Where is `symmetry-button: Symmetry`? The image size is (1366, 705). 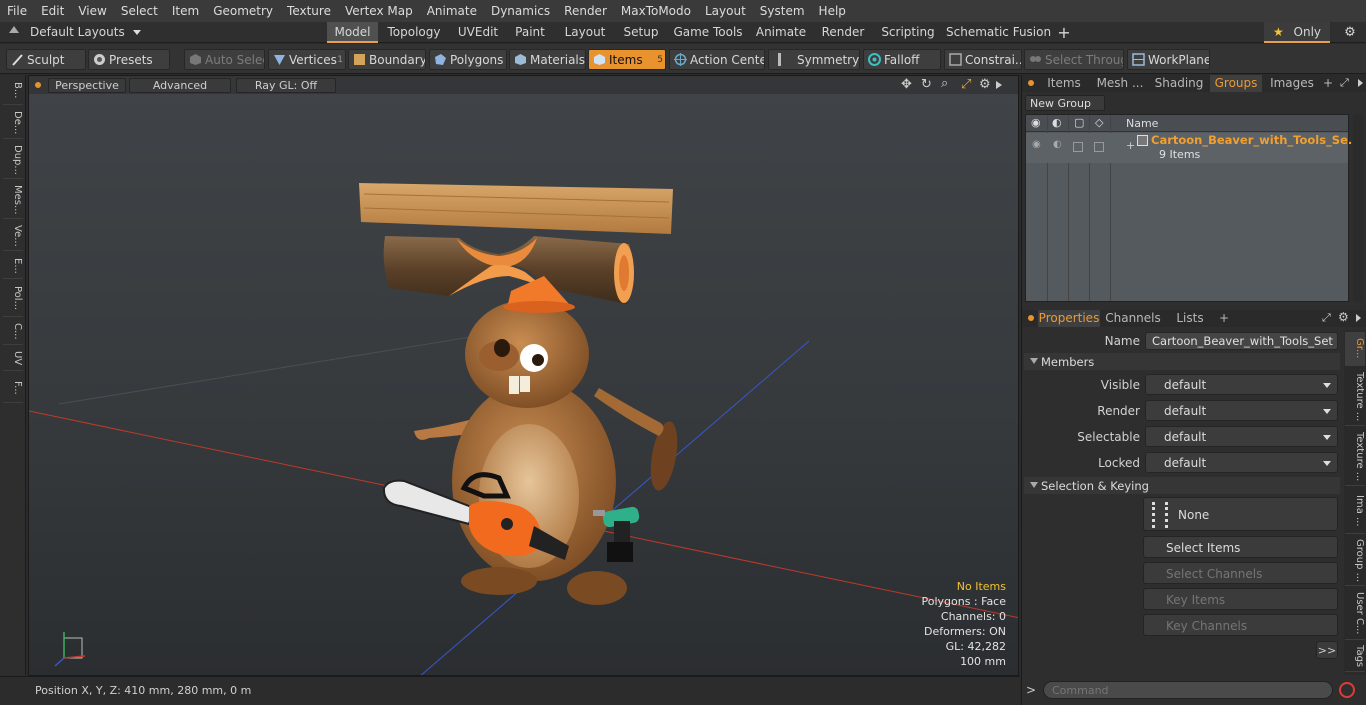 symmetry-button: Symmetry is located at coordinates (814, 59).